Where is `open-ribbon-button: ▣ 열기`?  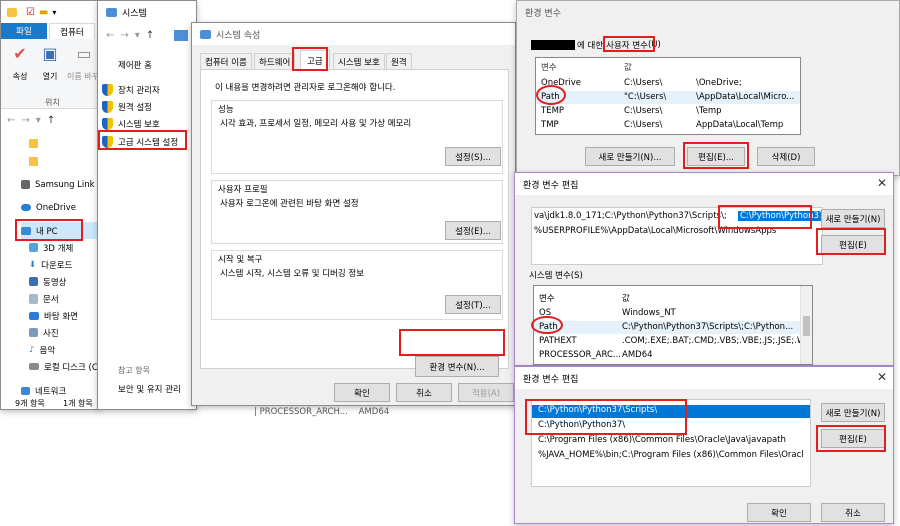 open-ribbon-button: ▣ 열기 is located at coordinates (50, 63).